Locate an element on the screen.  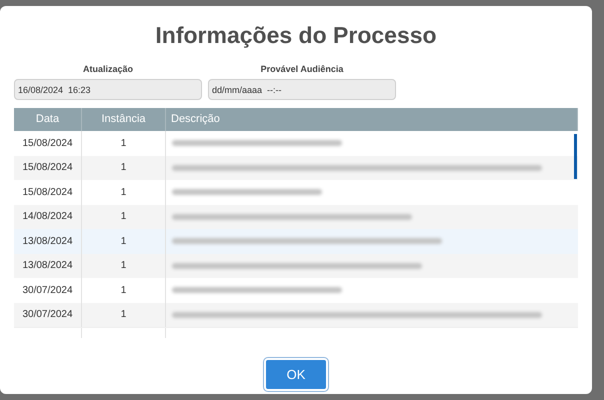
table-row: 30/07/2024 1 is located at coordinates (296, 314).